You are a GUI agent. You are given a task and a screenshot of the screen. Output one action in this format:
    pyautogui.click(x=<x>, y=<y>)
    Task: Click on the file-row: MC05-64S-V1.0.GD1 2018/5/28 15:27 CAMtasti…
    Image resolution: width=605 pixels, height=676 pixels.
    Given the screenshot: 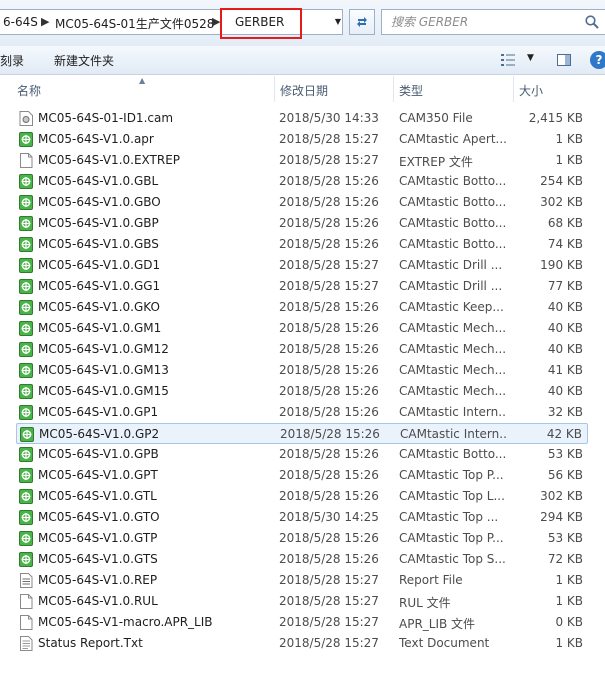 What is the action you would take?
    pyautogui.click(x=302, y=265)
    